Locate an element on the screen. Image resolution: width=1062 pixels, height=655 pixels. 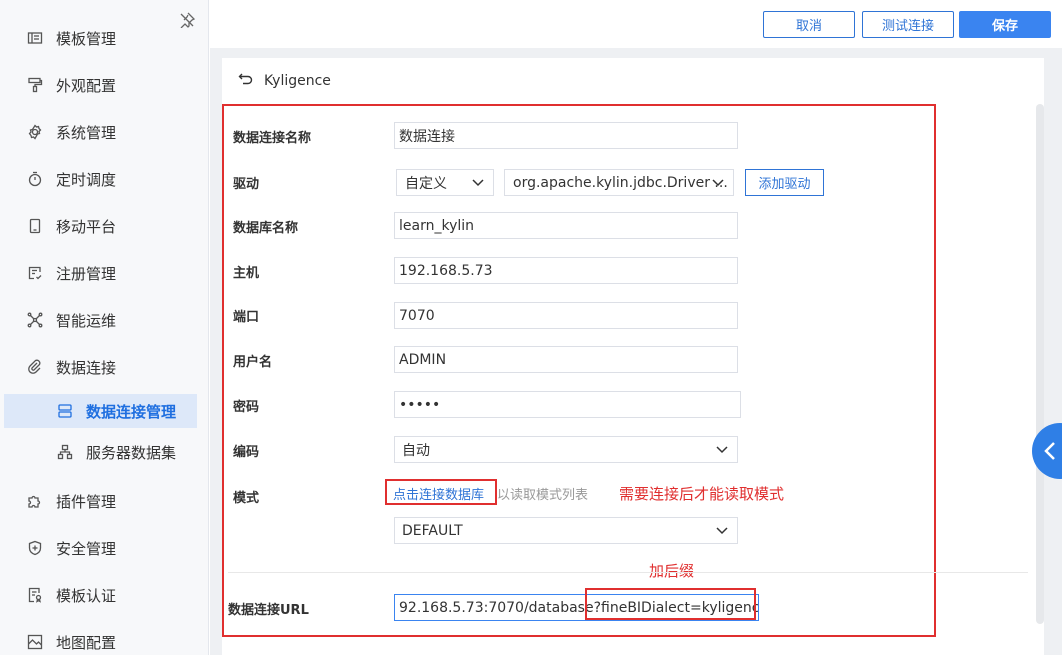
password-label: 密码 is located at coordinates (246, 407).